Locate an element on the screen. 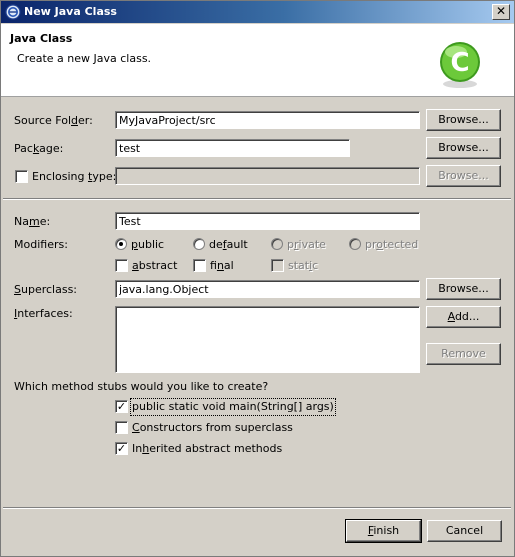 The height and width of the screenshot is (557, 515). remove-interface-button: Remove is located at coordinates (463, 354).